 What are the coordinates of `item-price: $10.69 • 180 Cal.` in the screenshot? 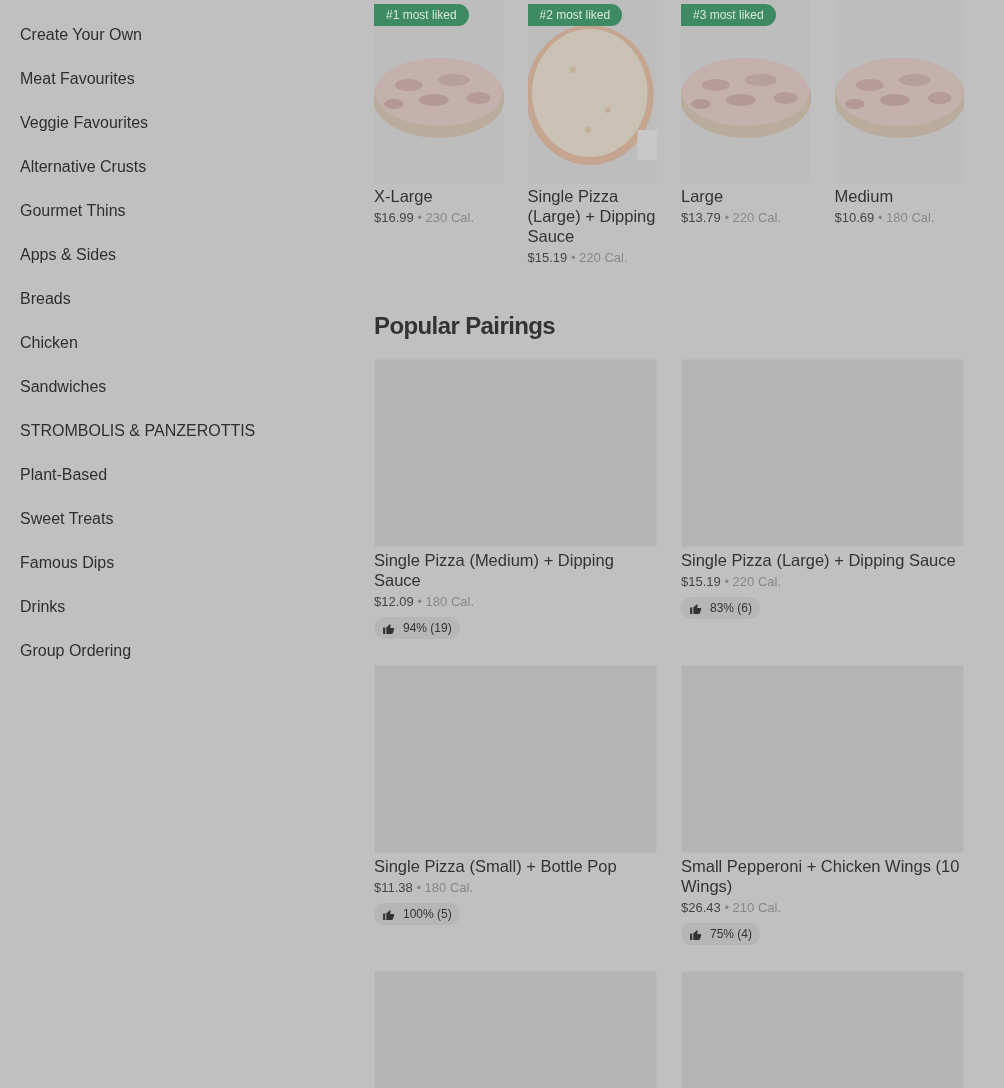 It's located at (885, 218).